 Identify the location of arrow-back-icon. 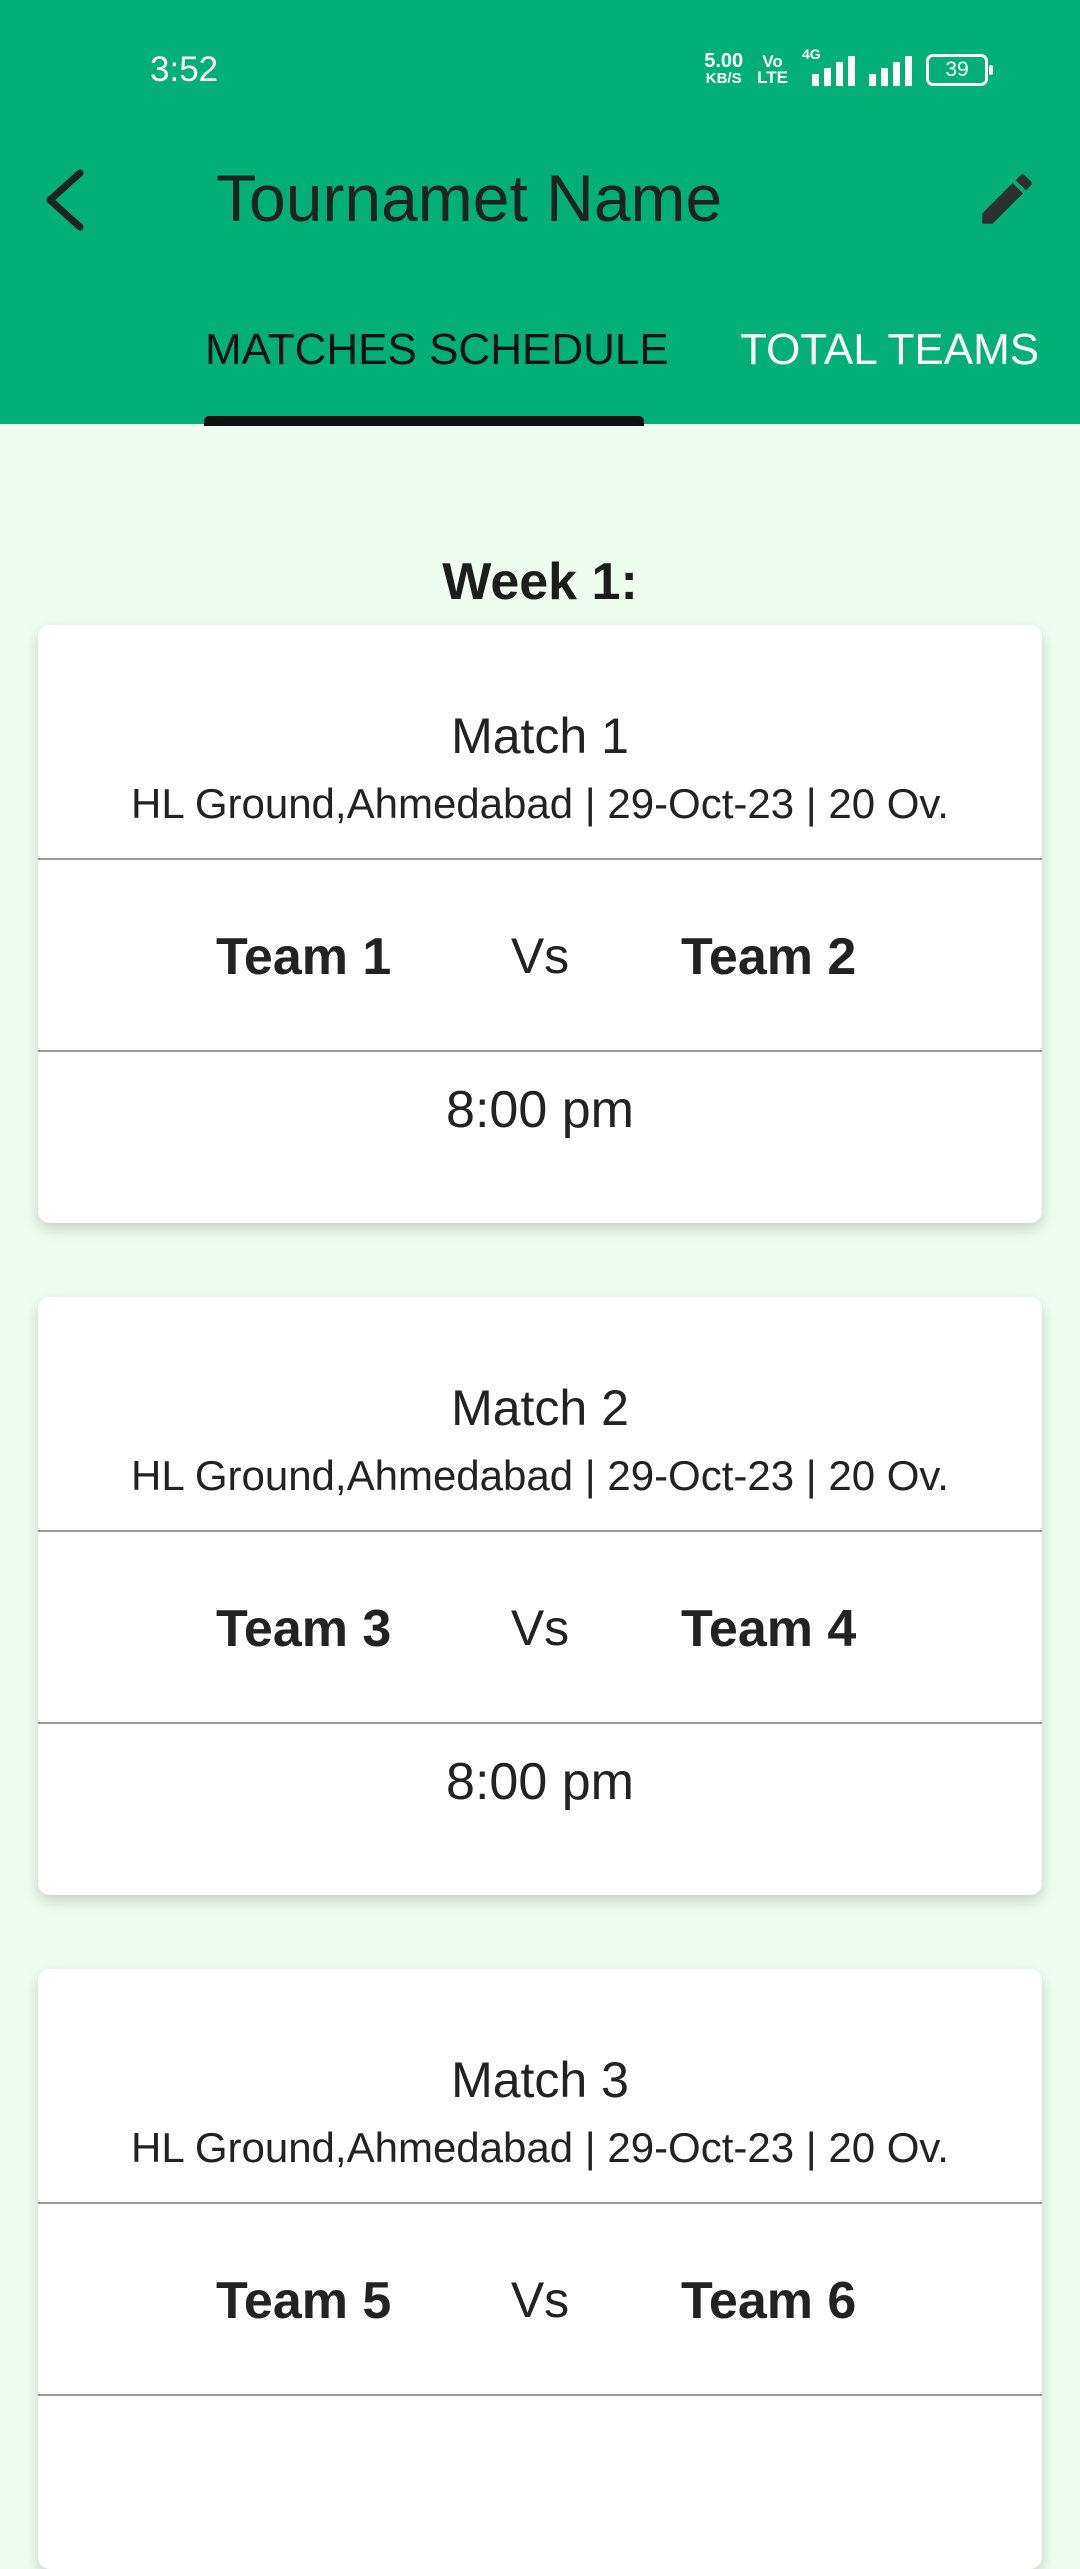
(65, 200).